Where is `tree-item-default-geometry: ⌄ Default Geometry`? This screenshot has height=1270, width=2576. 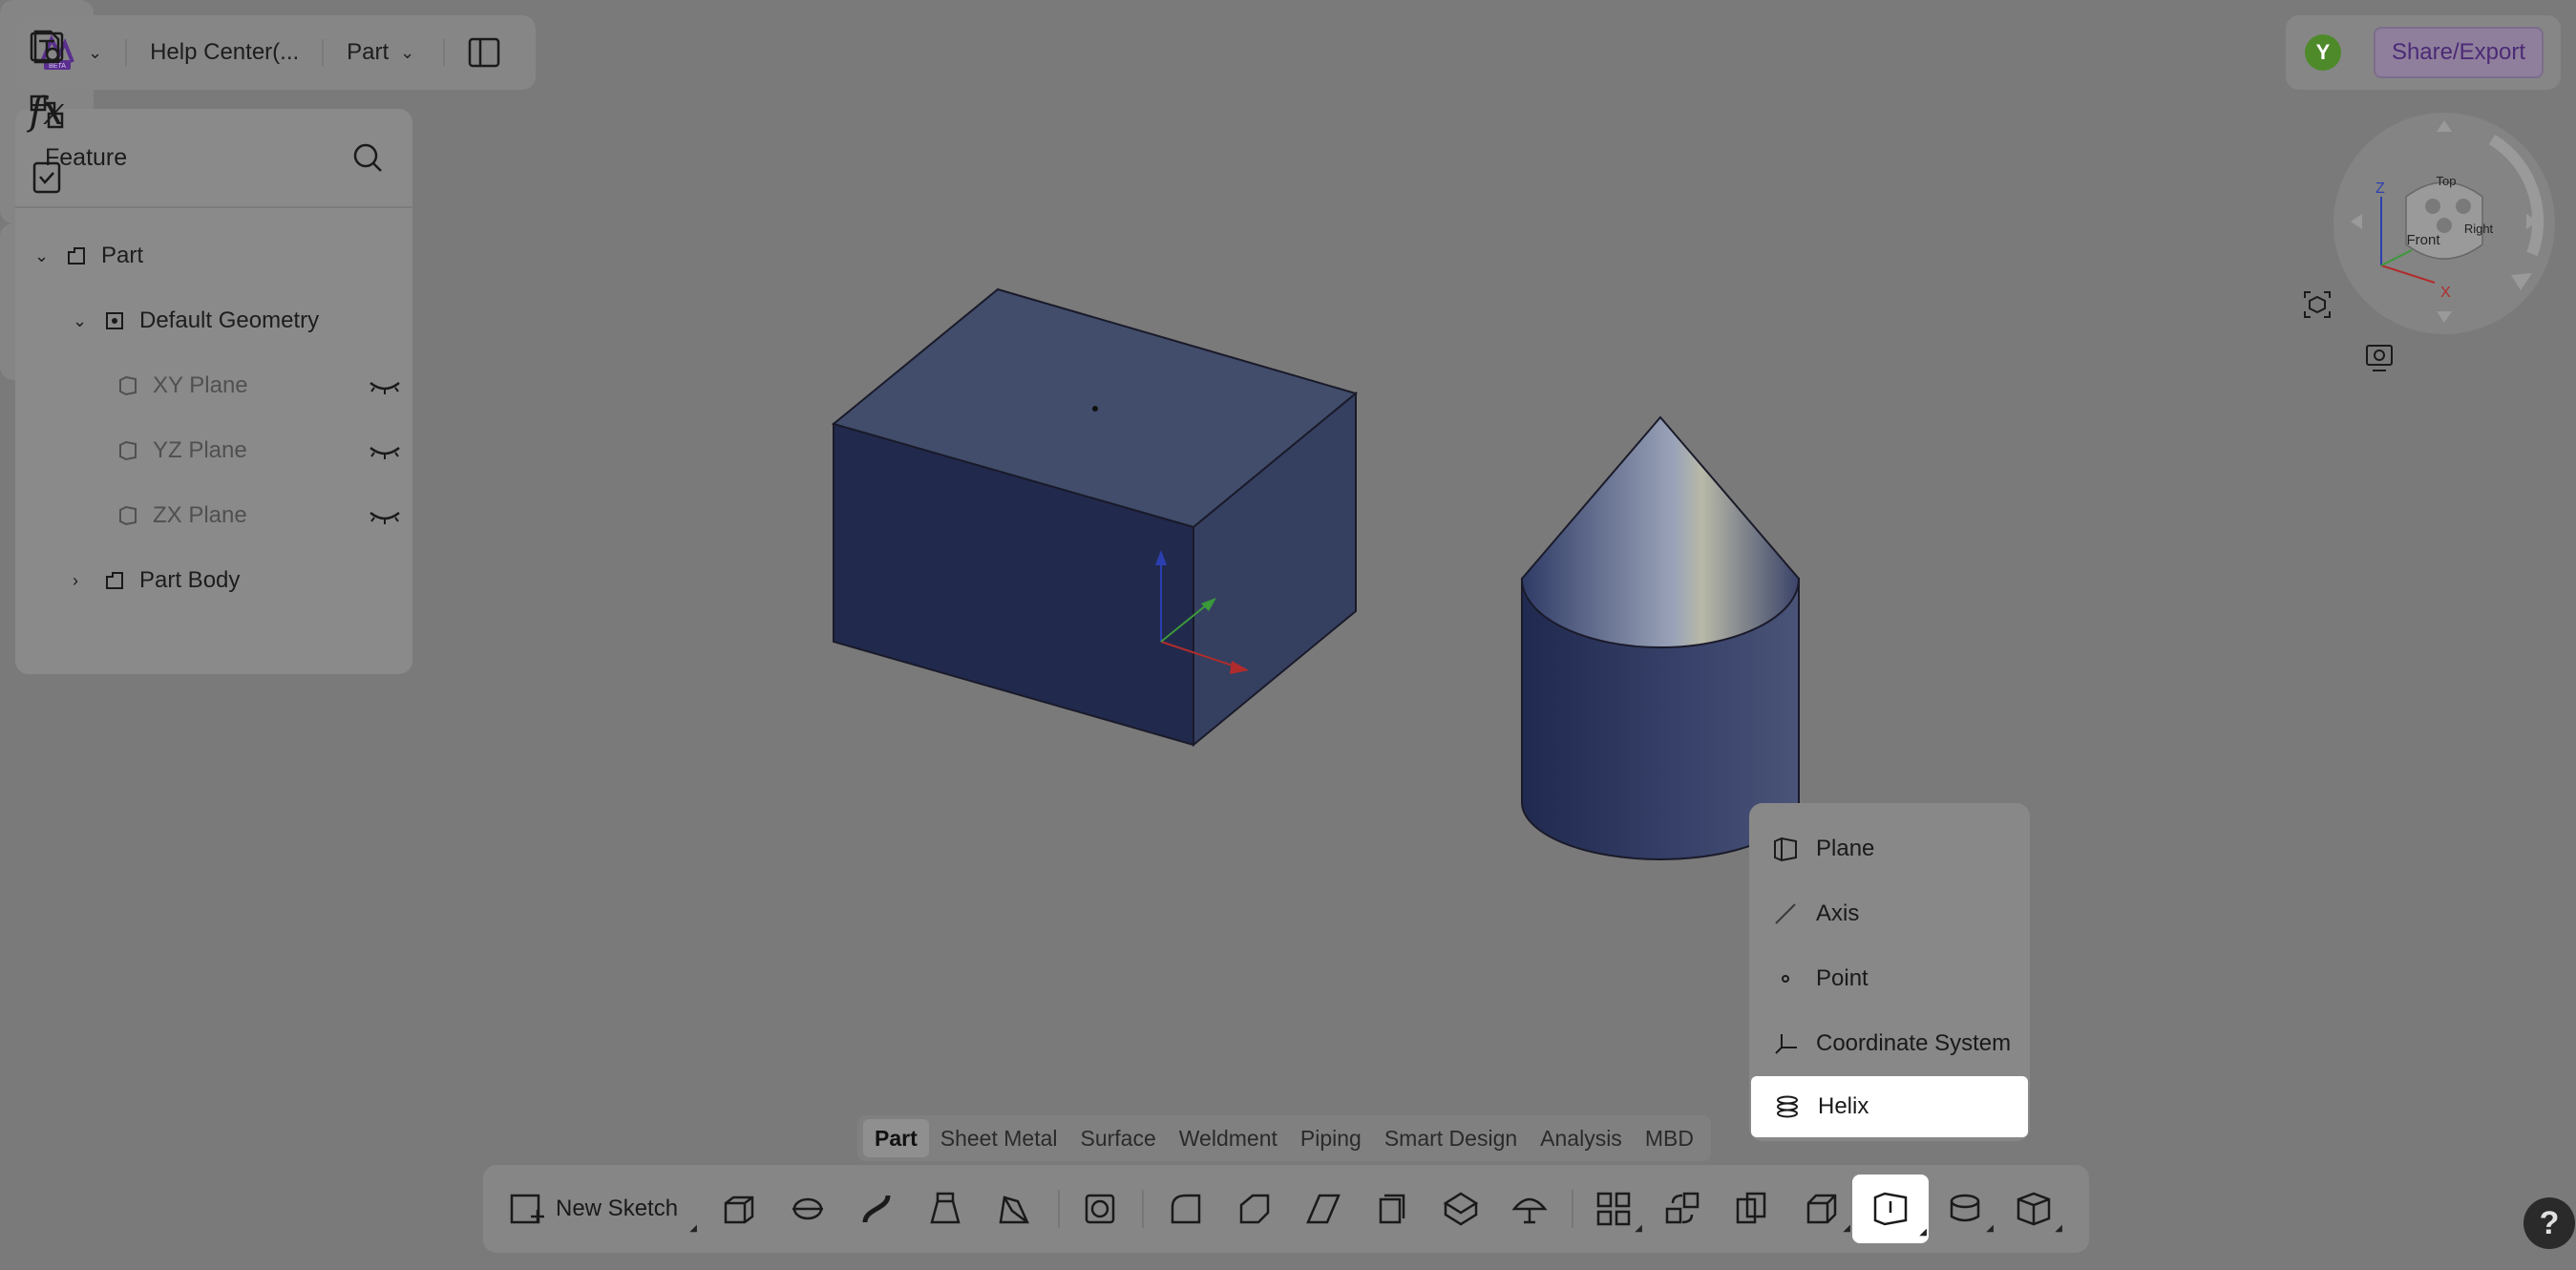 tree-item-default-geometry: ⌄ Default Geometry is located at coordinates (196, 321).